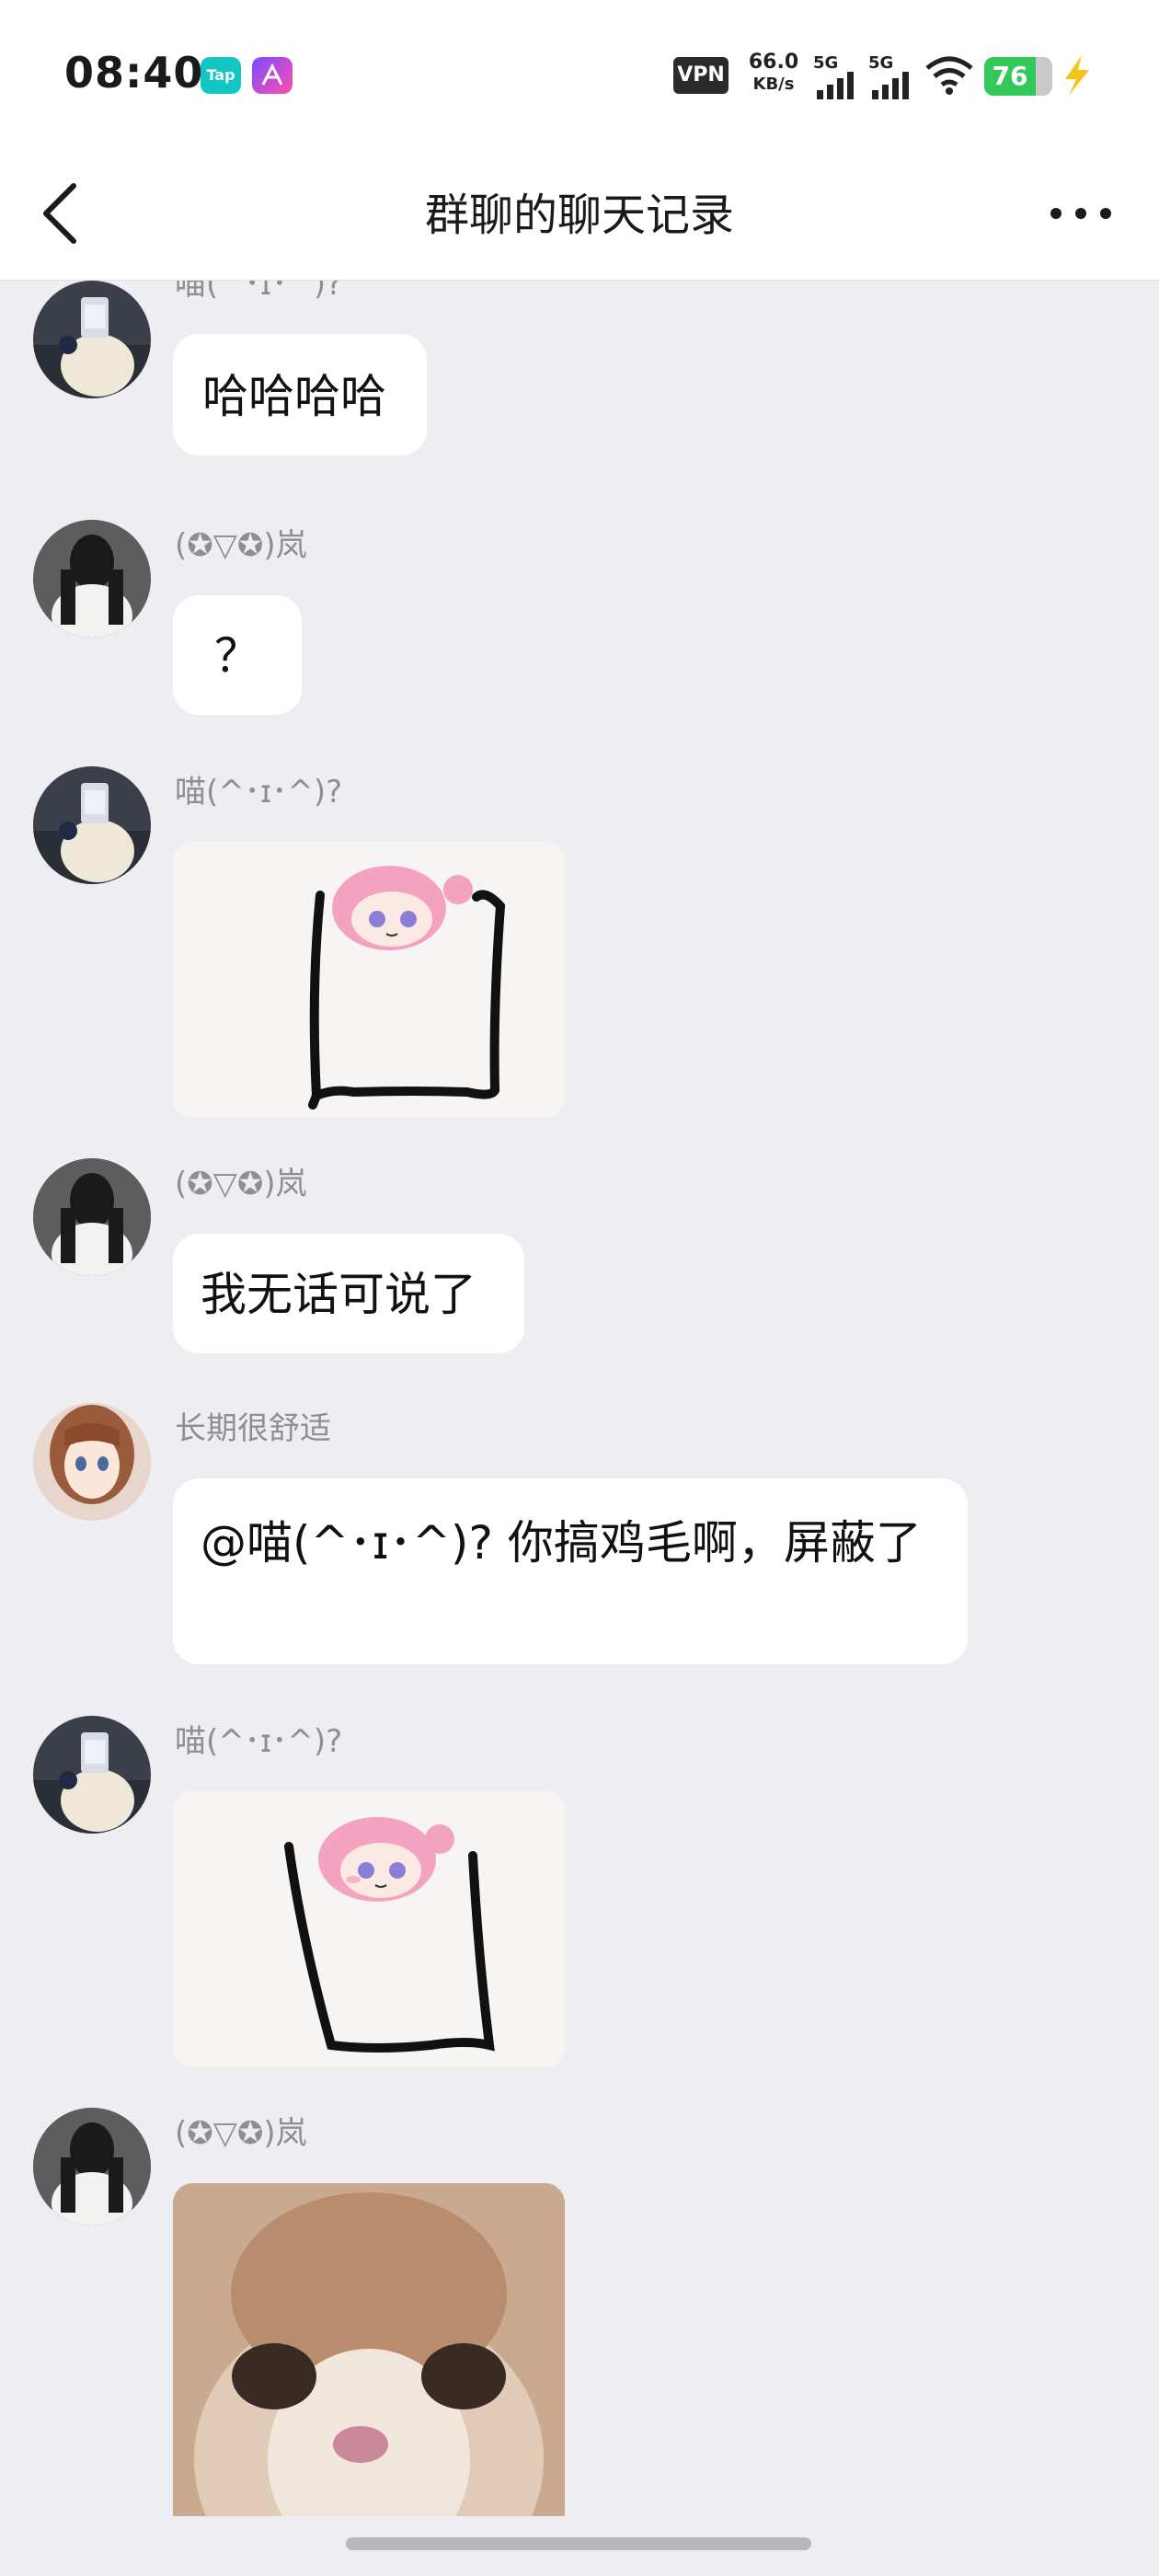  I want to click on message-bubble: 我无话可说了, so click(348, 1293).